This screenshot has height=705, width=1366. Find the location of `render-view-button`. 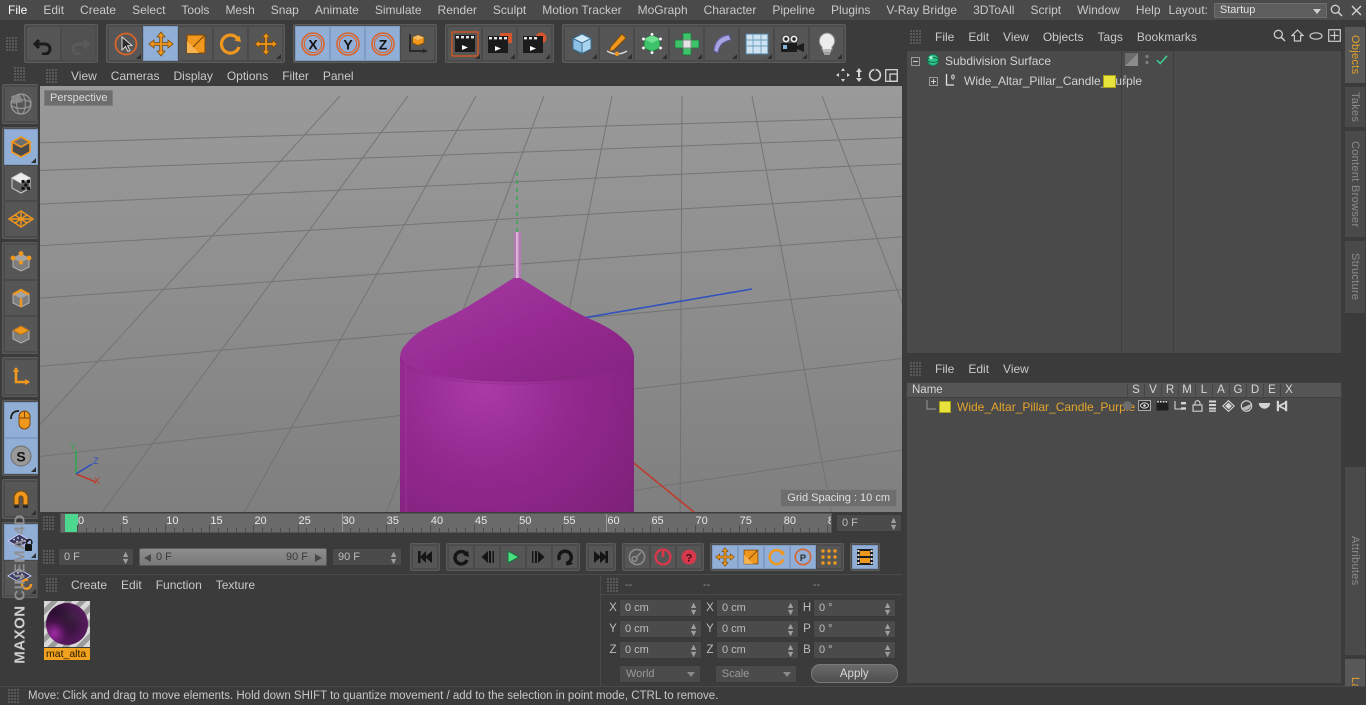

render-view-button is located at coordinates (464, 43).